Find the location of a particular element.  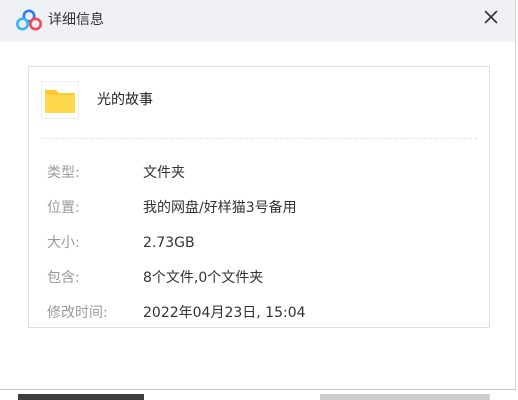

detail-label: 类型: is located at coordinates (63, 173).